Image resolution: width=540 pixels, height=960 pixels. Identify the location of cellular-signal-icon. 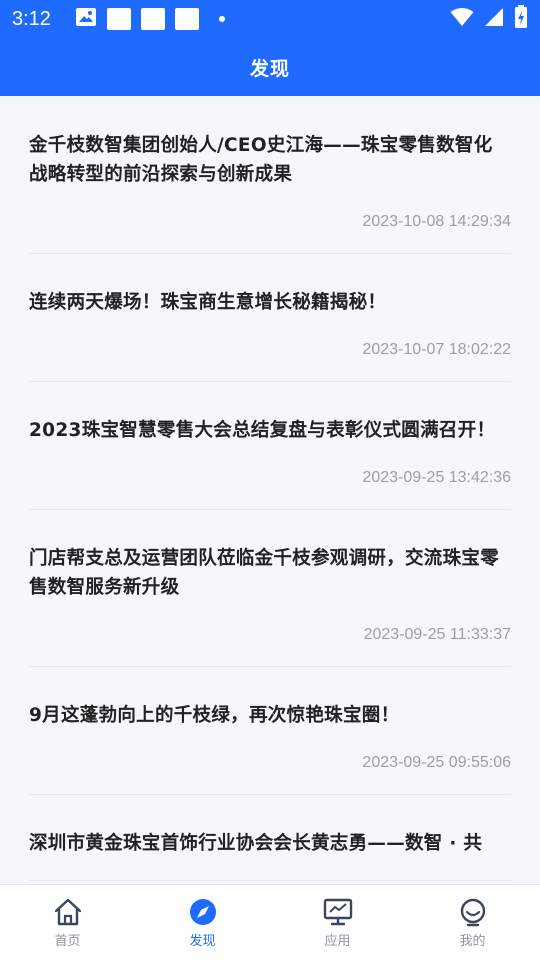
(494, 19).